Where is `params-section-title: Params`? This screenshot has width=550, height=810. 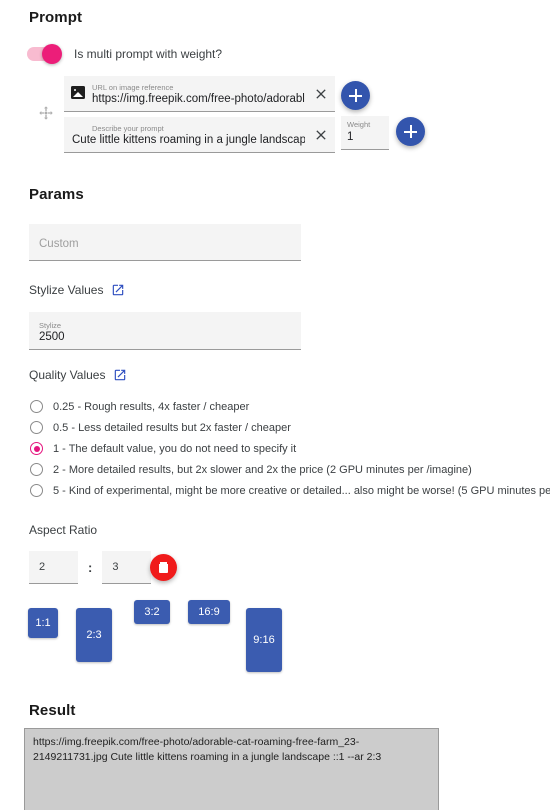
params-section-title: Params is located at coordinates (56, 194).